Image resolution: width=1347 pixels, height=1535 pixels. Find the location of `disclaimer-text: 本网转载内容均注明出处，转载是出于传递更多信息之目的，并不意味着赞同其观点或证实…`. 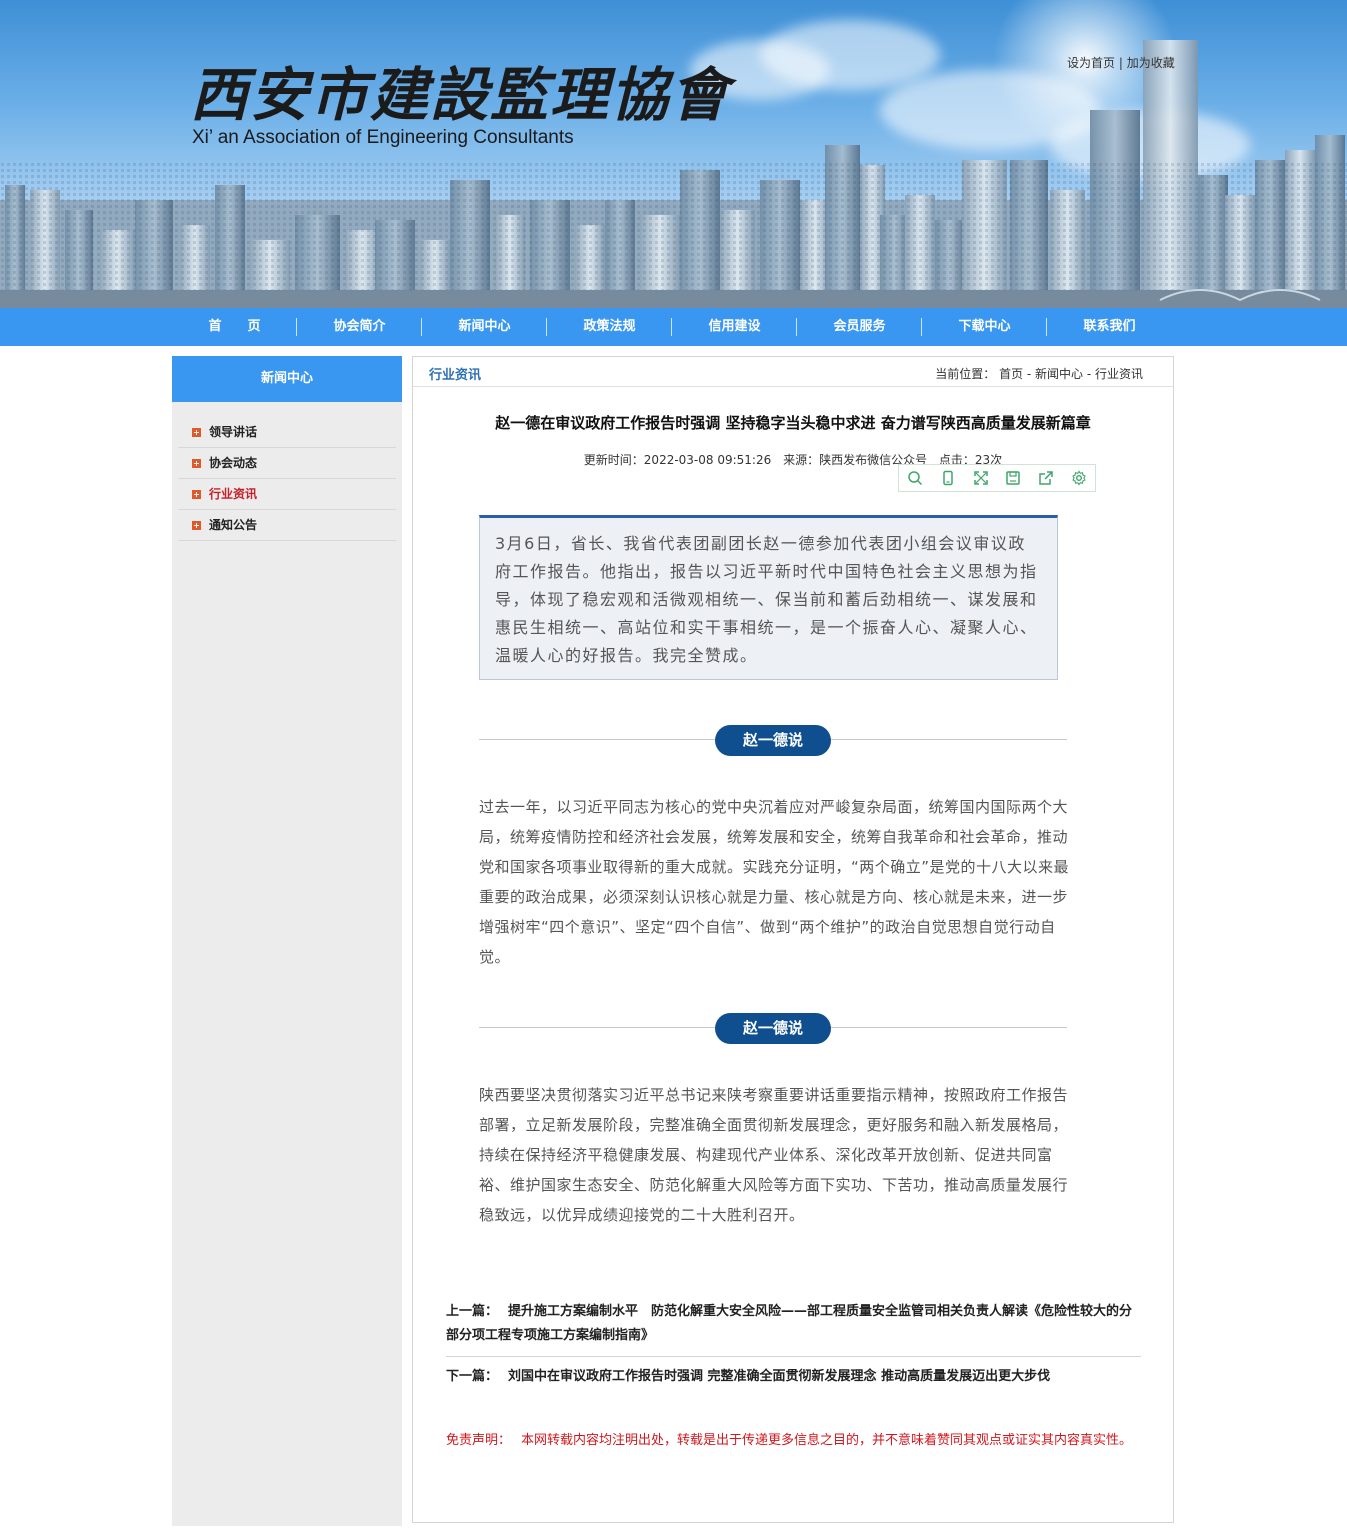

disclaimer-text: 本网转载内容均注明出处，转载是出于传递更多信息之目的，并不意味着赞同其观点或证实… is located at coordinates (827, 1440).